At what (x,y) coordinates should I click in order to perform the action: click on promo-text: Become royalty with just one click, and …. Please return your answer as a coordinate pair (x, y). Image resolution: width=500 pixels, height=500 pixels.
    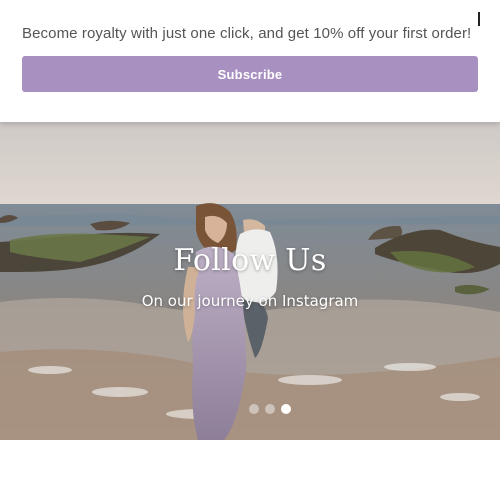
    Looking at the image, I should click on (247, 33).